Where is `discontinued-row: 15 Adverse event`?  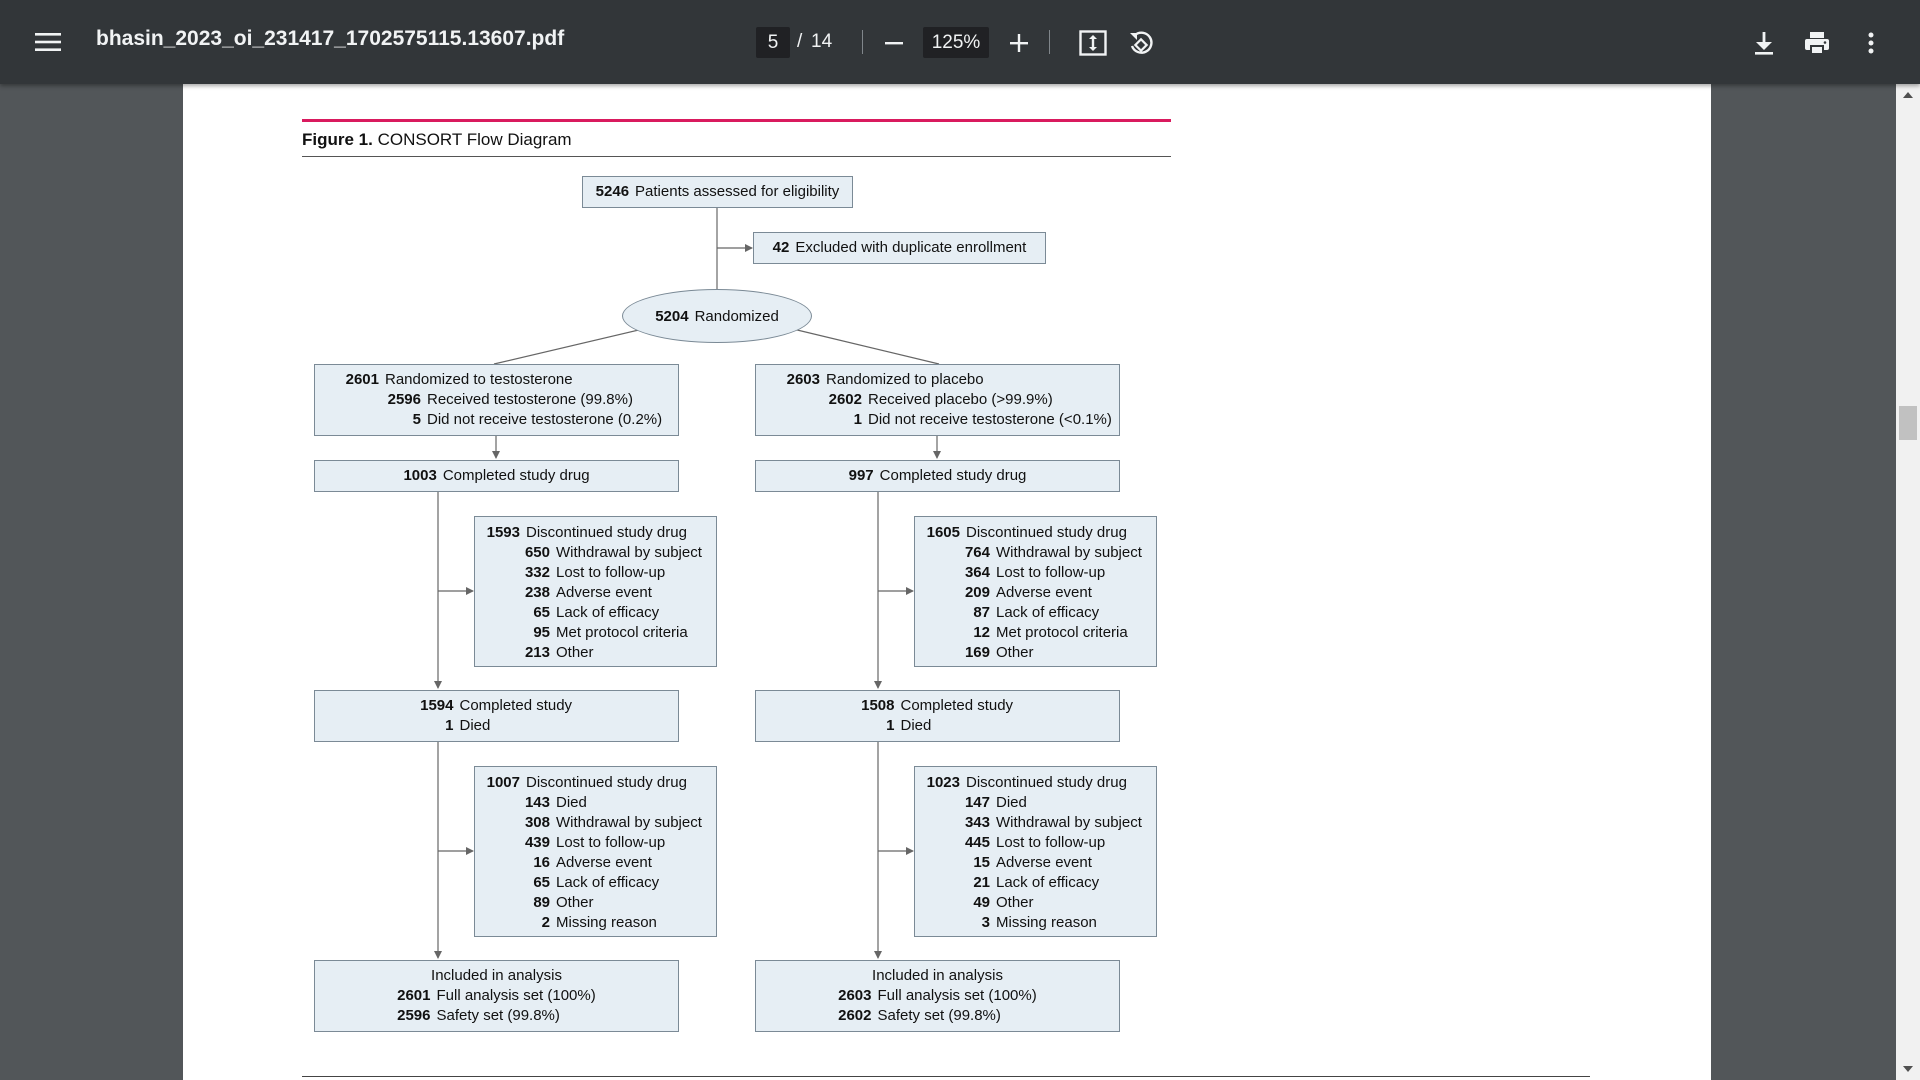
discontinued-row: 15 Adverse event is located at coordinates (1041, 863).